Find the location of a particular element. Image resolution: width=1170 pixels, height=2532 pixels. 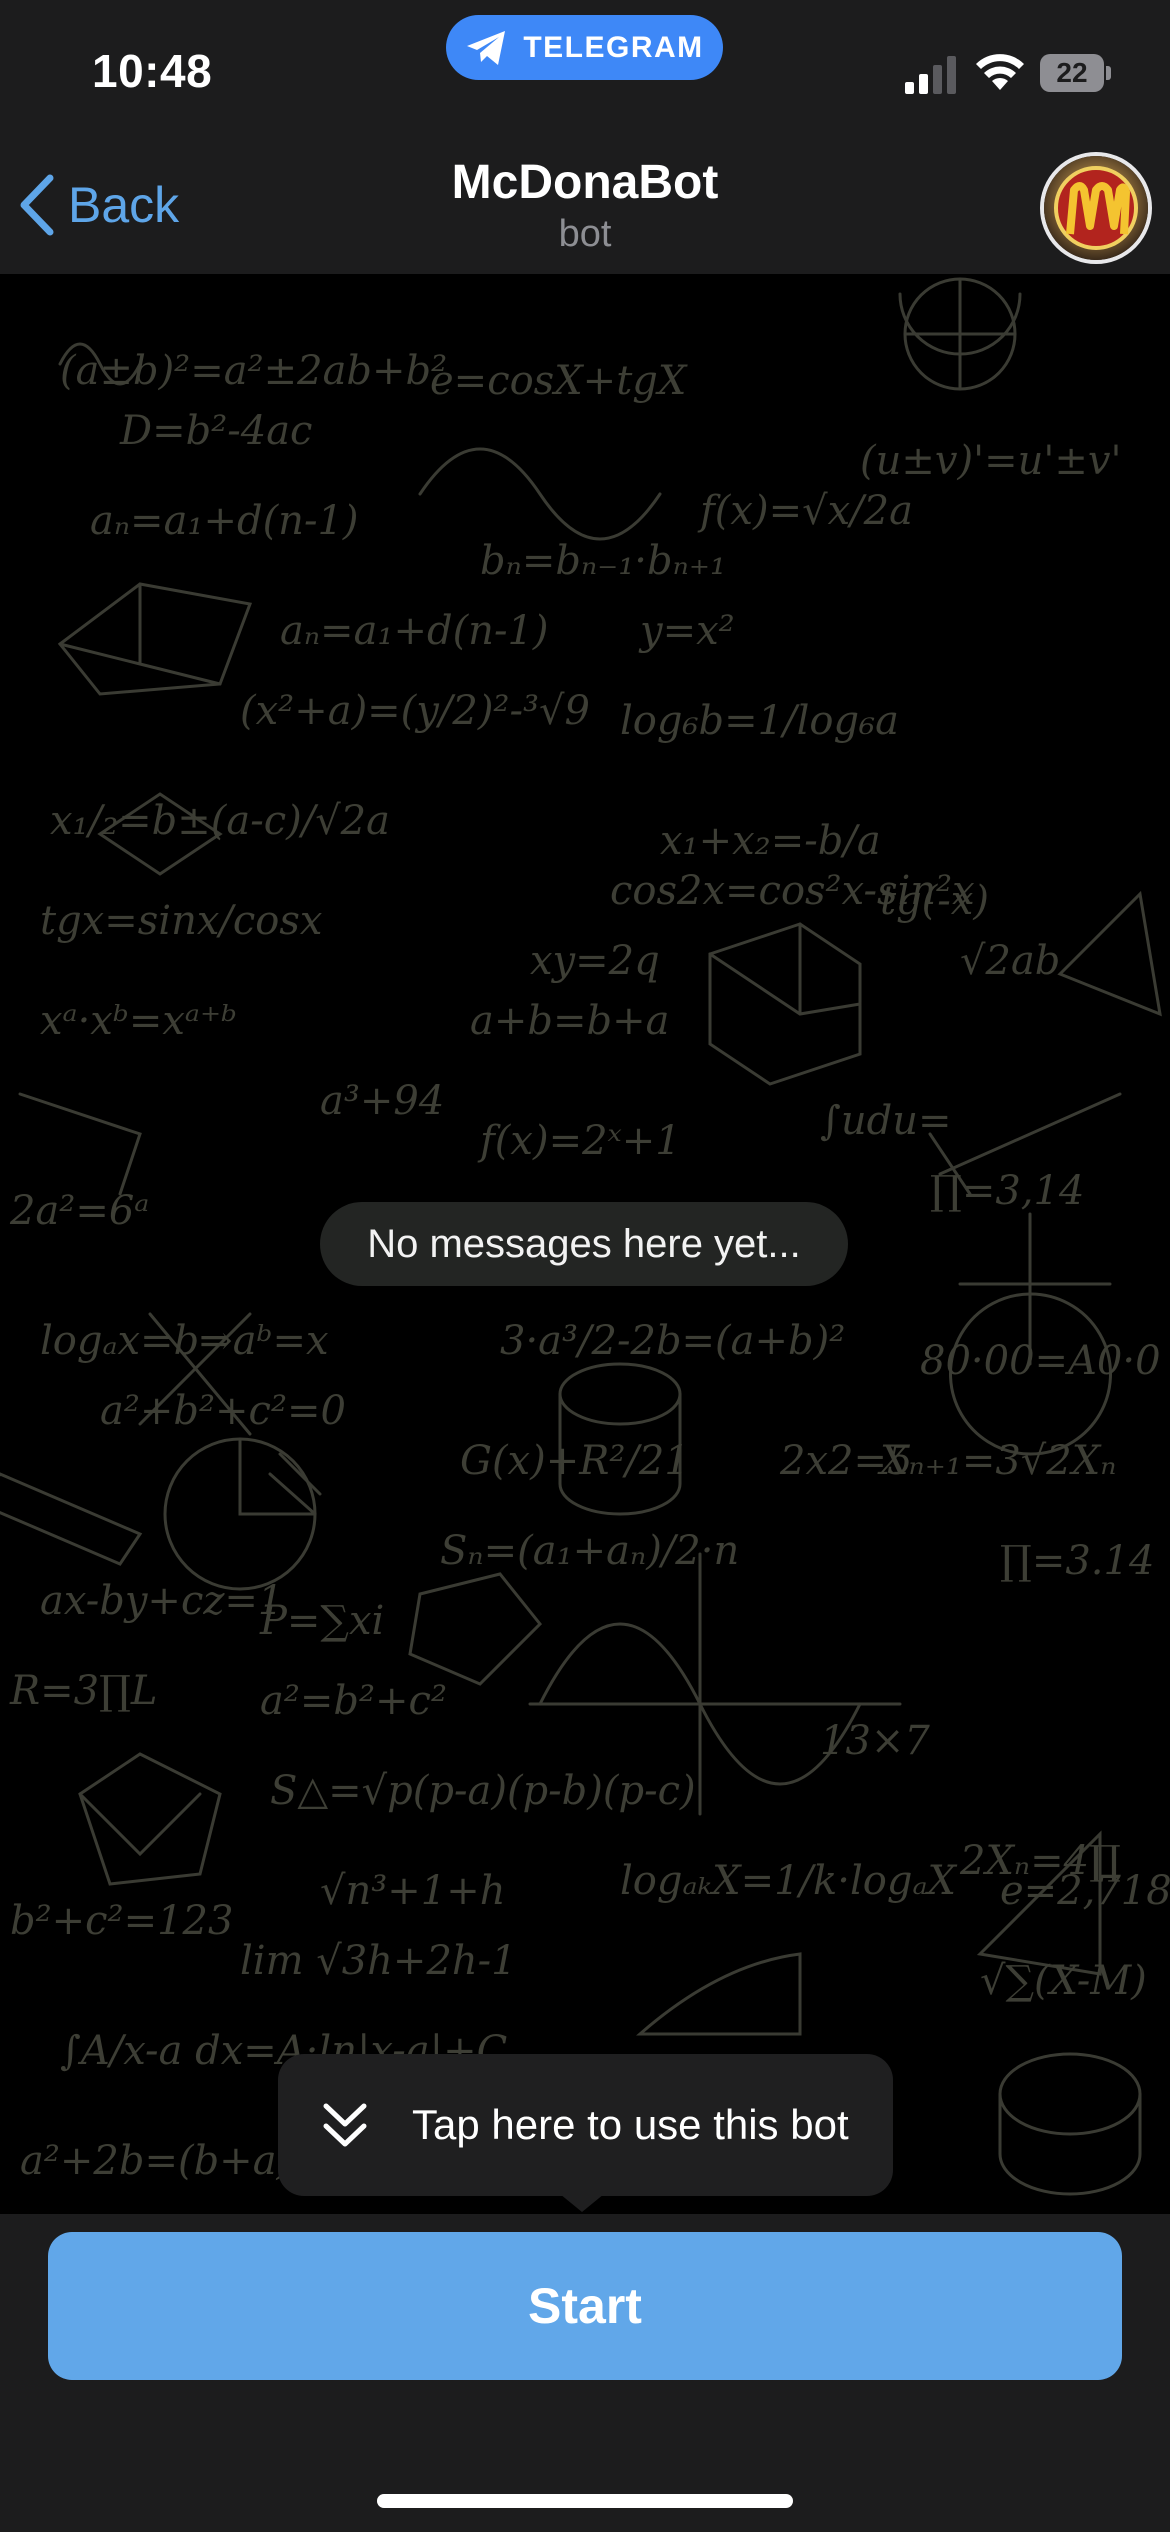

svg-text: x₁/₂=b±(a-c)/√2a is located at coordinates (220, 821).